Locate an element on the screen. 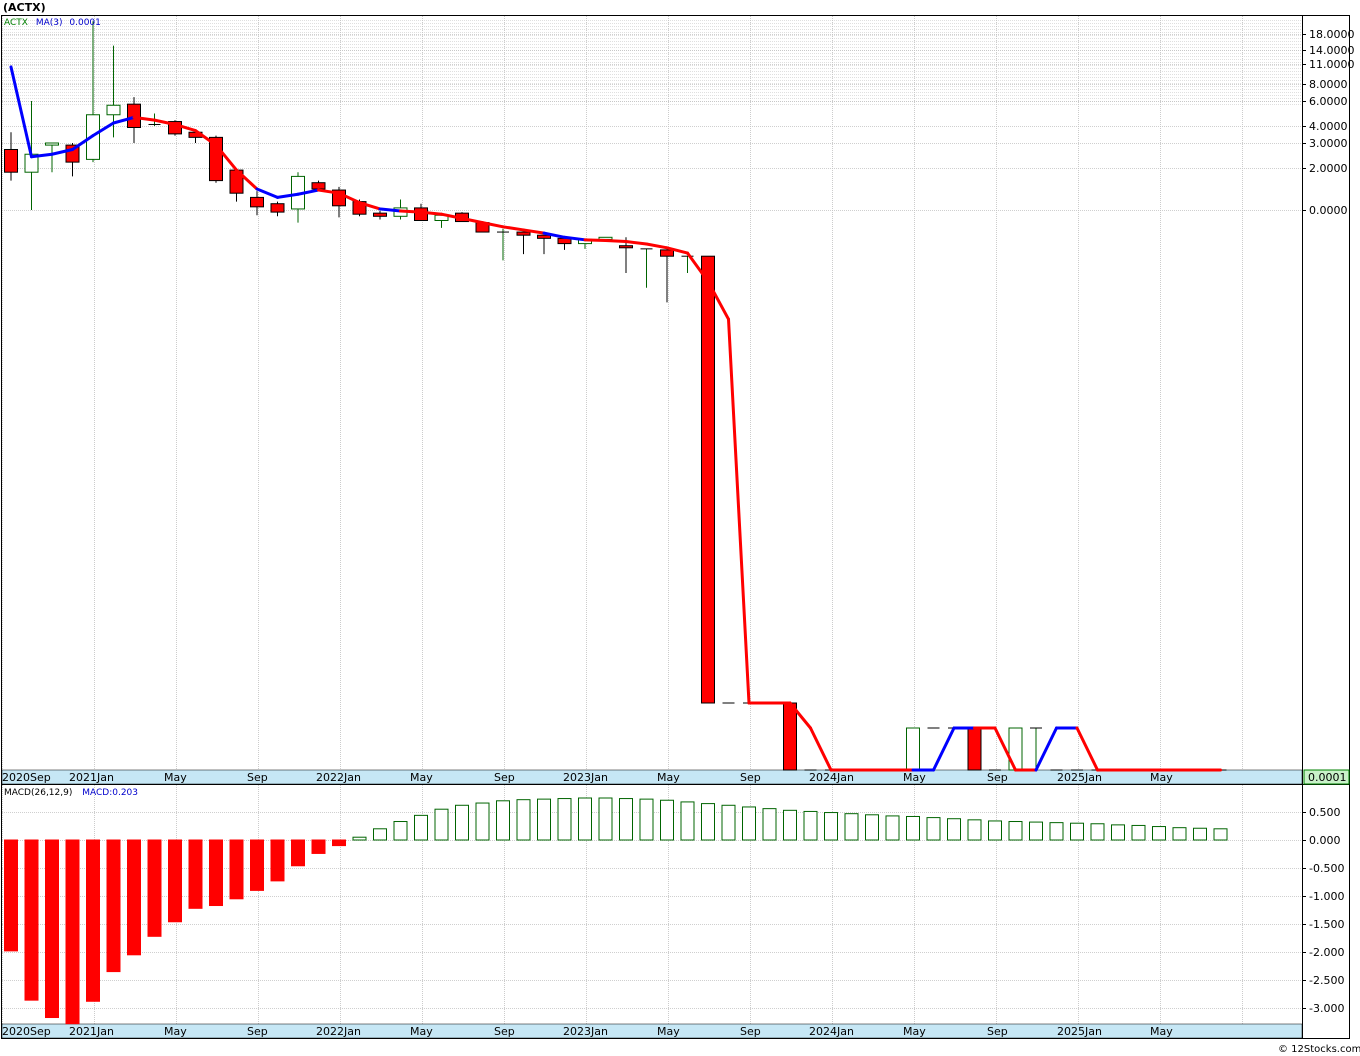  legend-ma-value: 0.0001 is located at coordinates (85, 23).